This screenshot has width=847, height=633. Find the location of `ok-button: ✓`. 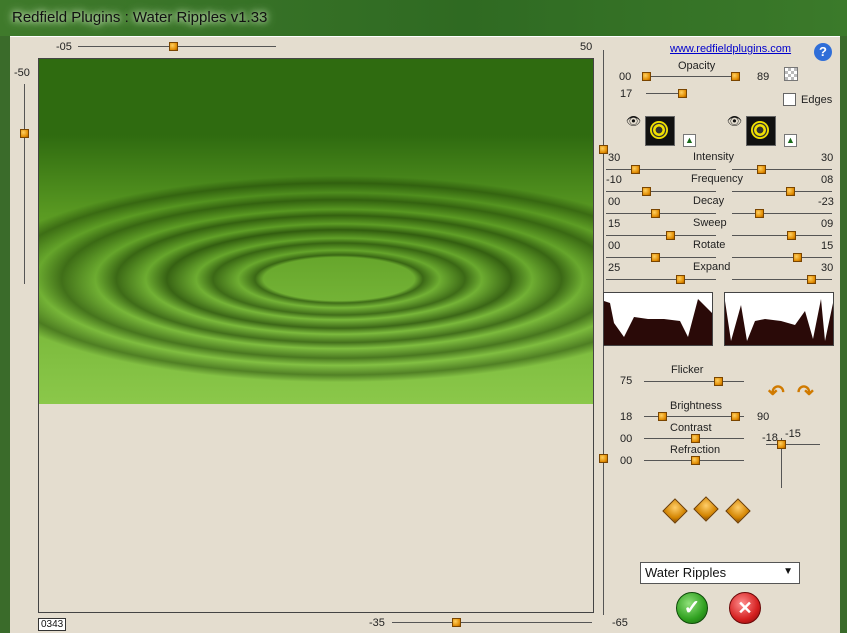

ok-button: ✓ is located at coordinates (692, 608).